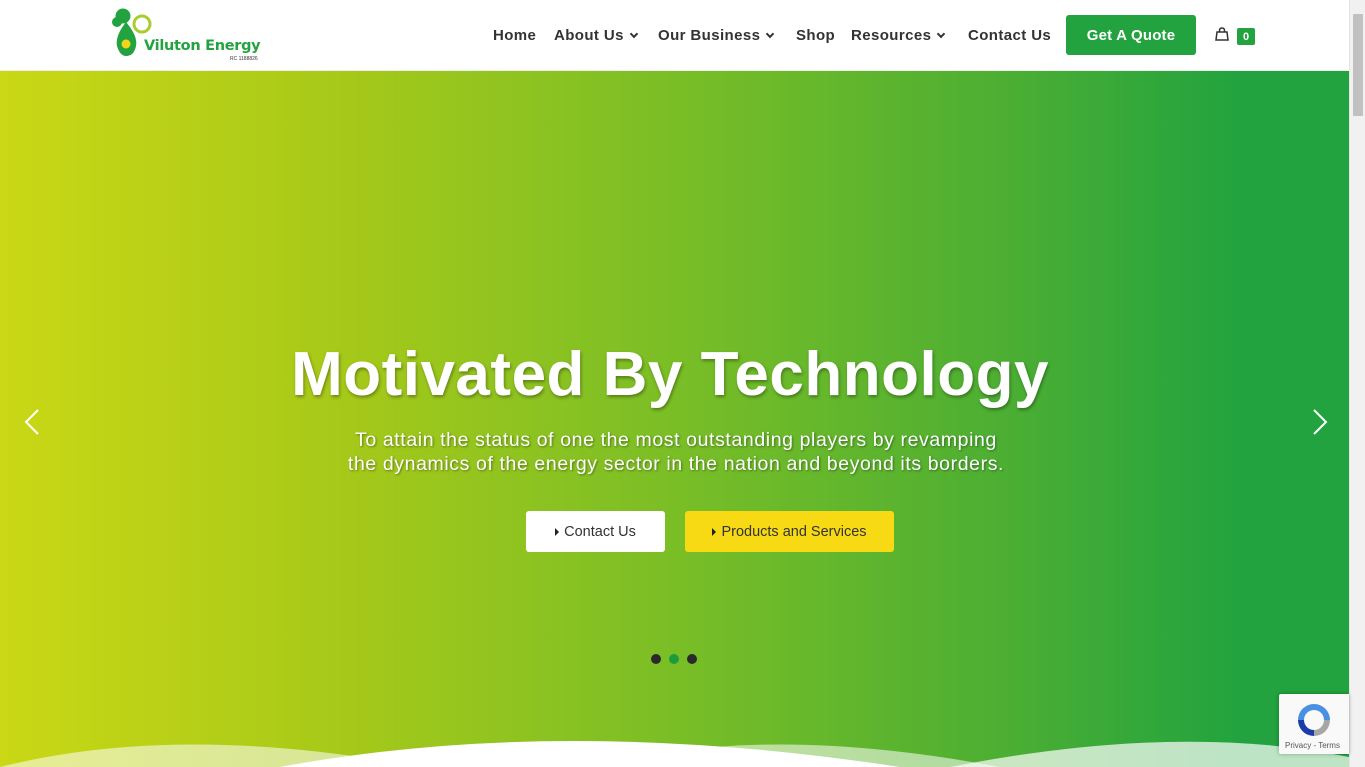 The height and width of the screenshot is (767, 1365). What do you see at coordinates (794, 531) in the screenshot?
I see `hero-products-label: Products and Services` at bounding box center [794, 531].